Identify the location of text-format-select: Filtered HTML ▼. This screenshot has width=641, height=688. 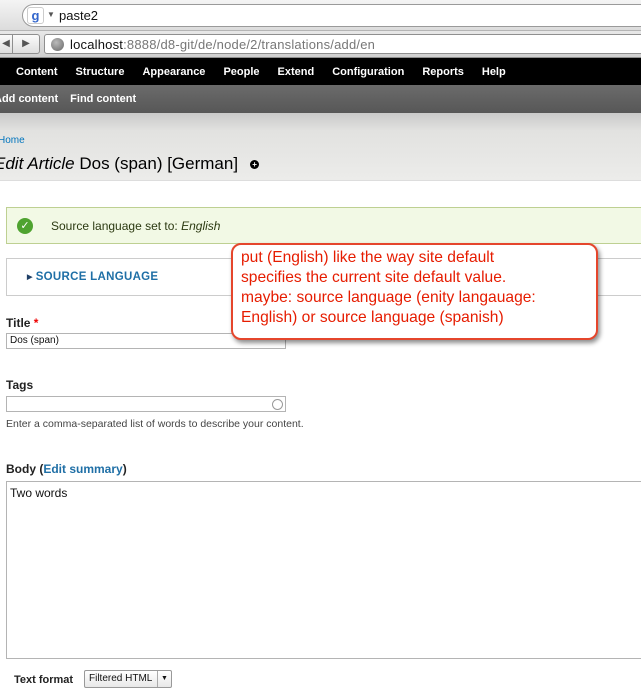
(128, 679).